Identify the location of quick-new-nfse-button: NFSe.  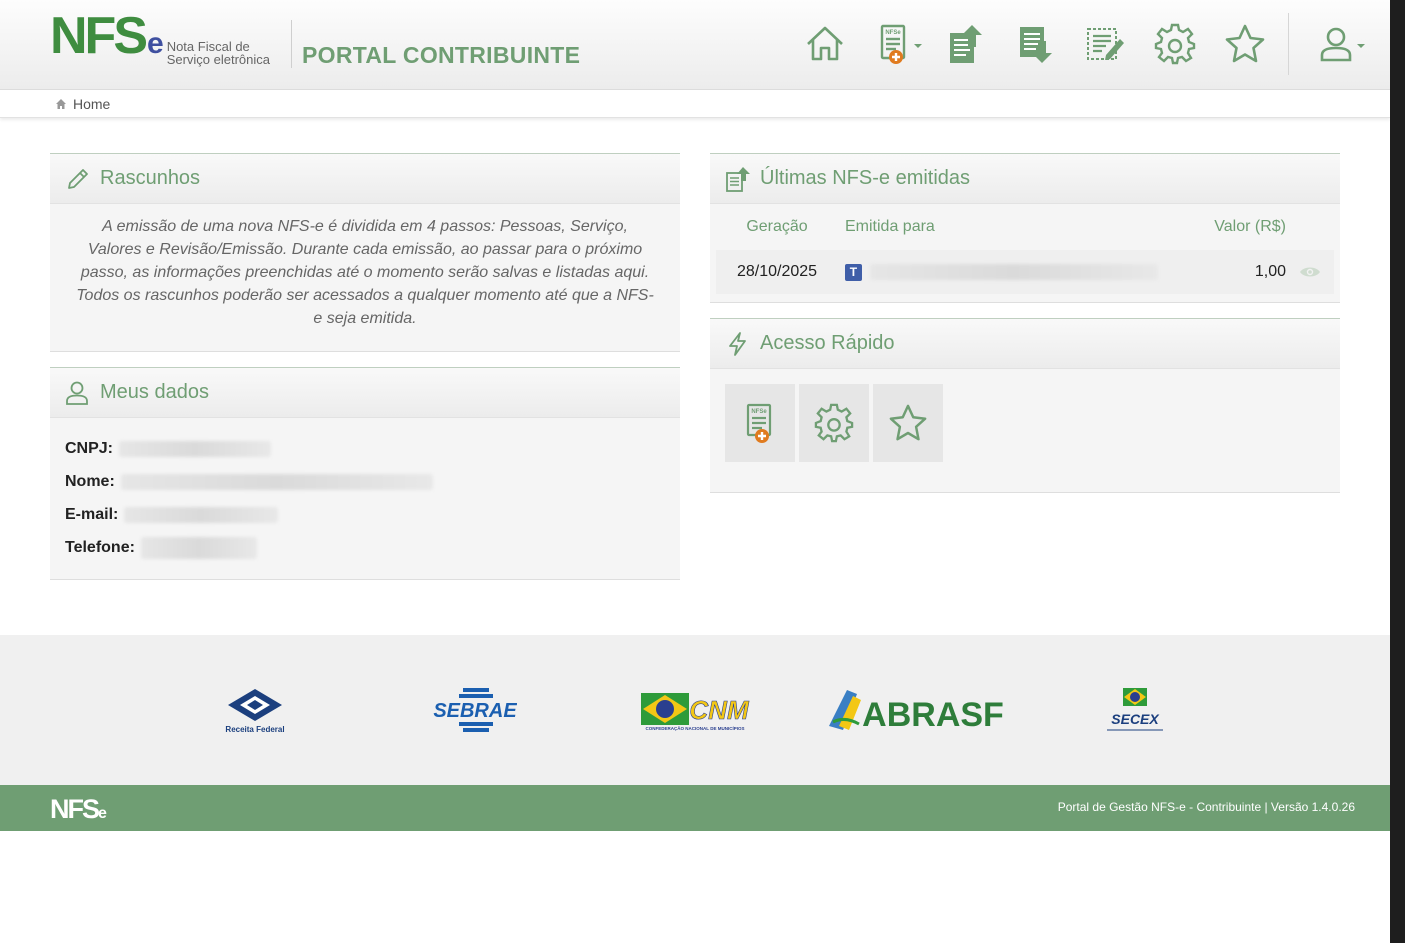
(760, 423).